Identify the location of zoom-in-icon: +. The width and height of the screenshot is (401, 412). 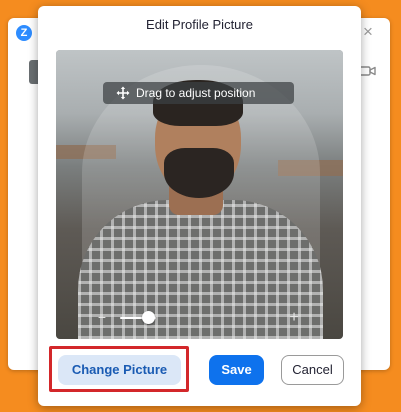
(294, 318).